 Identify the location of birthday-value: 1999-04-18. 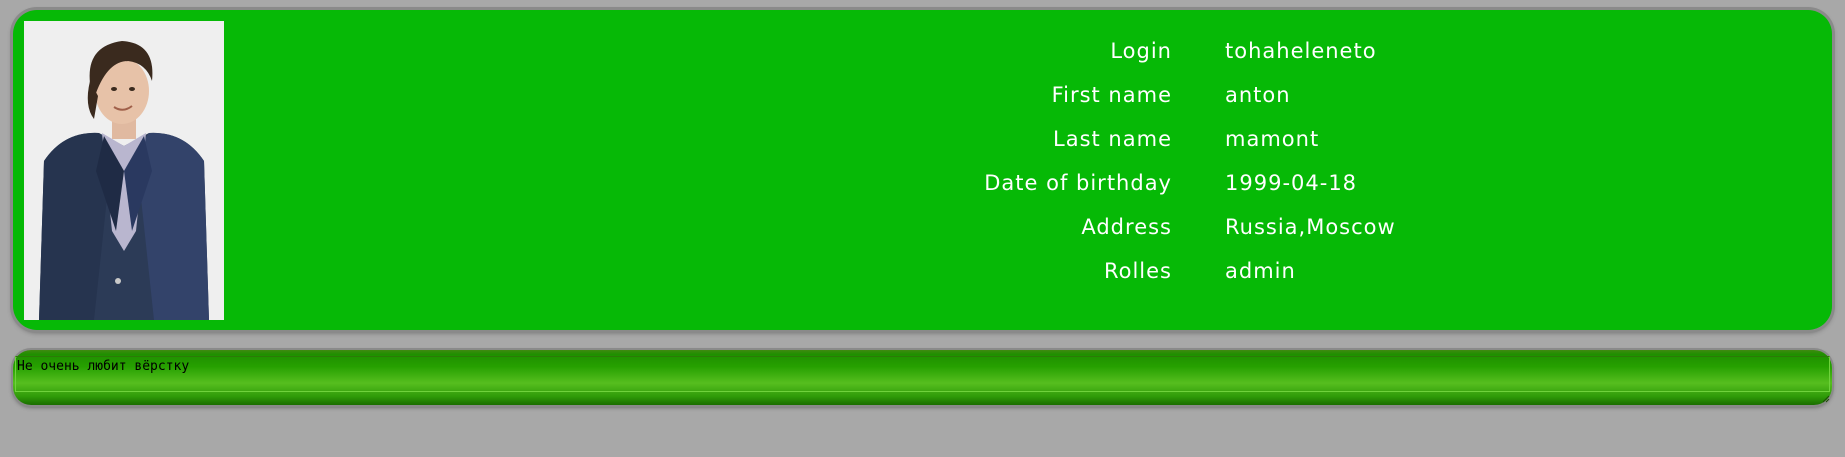
(1291, 183).